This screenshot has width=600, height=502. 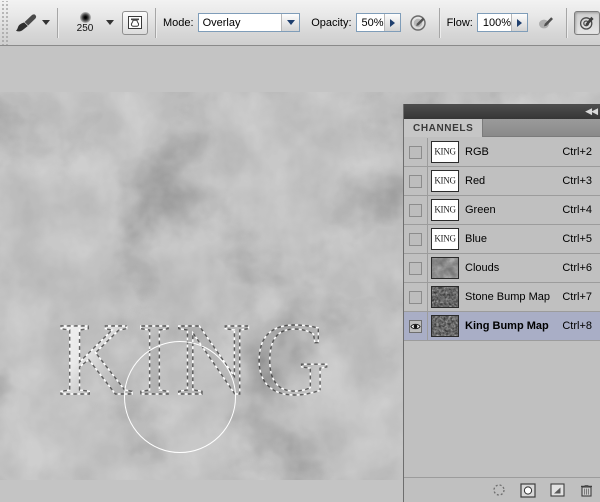 I want to click on opacity-value: 50%, so click(x=372, y=22).